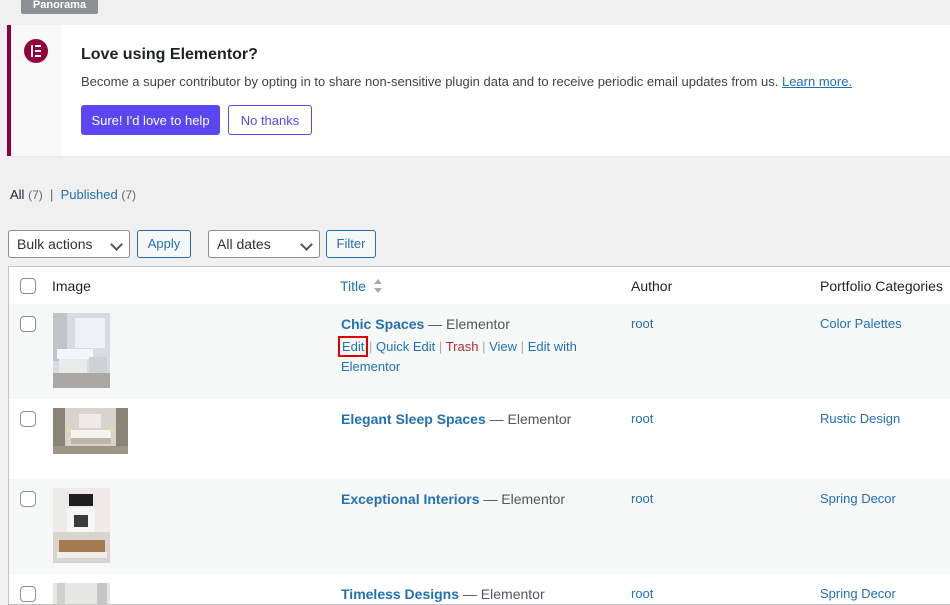  Describe the element at coordinates (150, 120) in the screenshot. I see `optin-accept-button: Sure! I'd love to help` at that location.